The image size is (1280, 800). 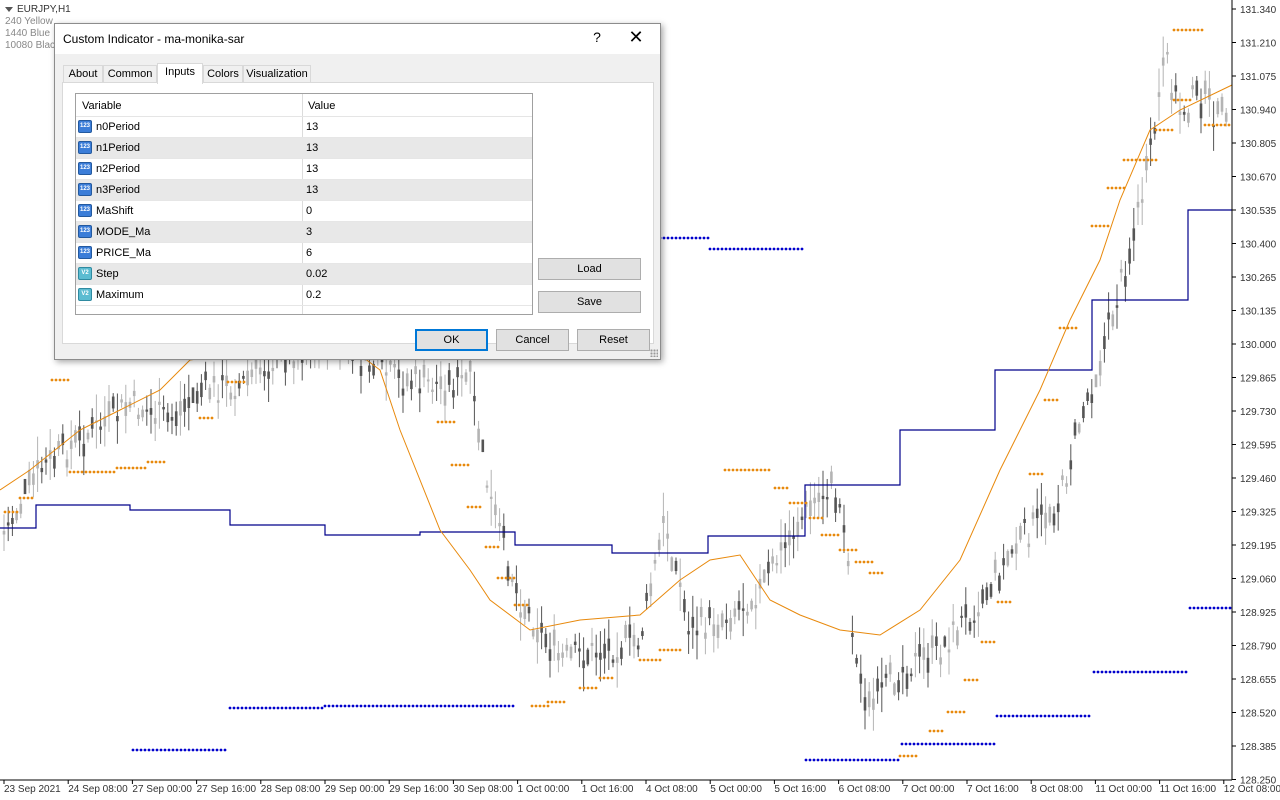 What do you see at coordinates (304, 232) in the screenshot?
I see `input-row-mode_ma: 123 MODE_Ma 3` at bounding box center [304, 232].